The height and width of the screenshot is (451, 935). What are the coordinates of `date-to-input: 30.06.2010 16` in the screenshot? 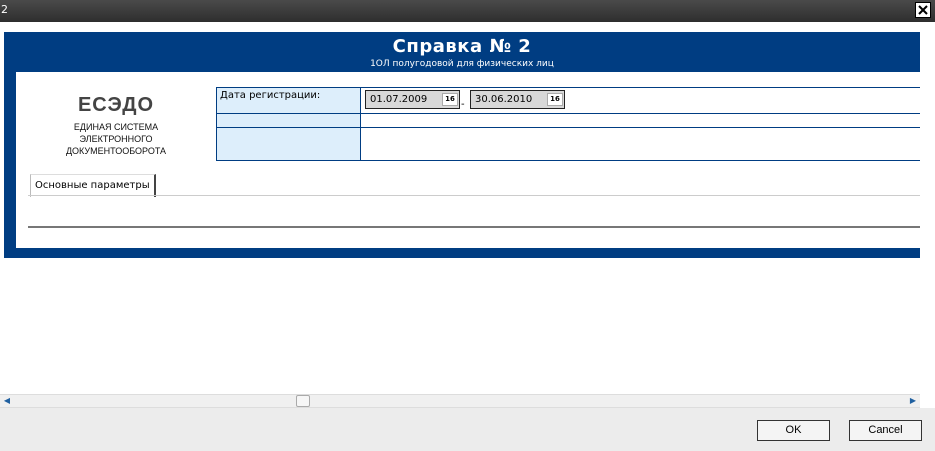 It's located at (517, 99).